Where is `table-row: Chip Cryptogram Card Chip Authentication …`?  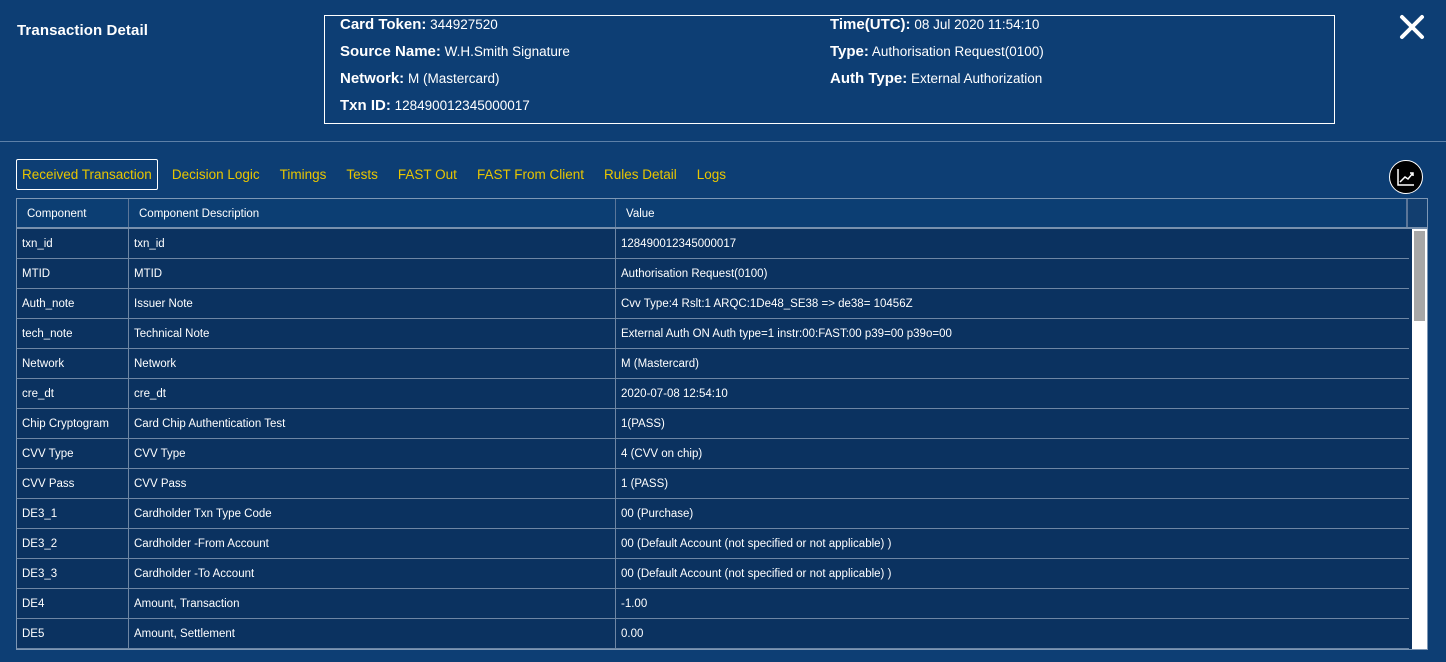 table-row: Chip Cryptogram Card Chip Authentication … is located at coordinates (713, 424).